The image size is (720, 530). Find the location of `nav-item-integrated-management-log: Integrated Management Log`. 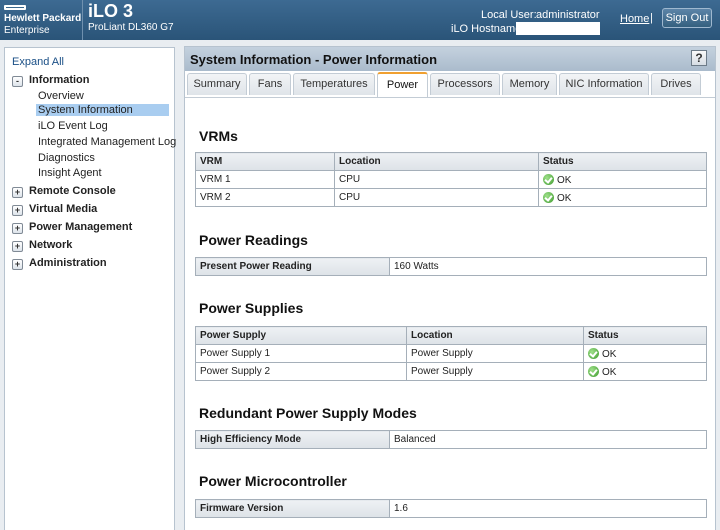

nav-item-integrated-management-log: Integrated Management Log is located at coordinates (107, 142).